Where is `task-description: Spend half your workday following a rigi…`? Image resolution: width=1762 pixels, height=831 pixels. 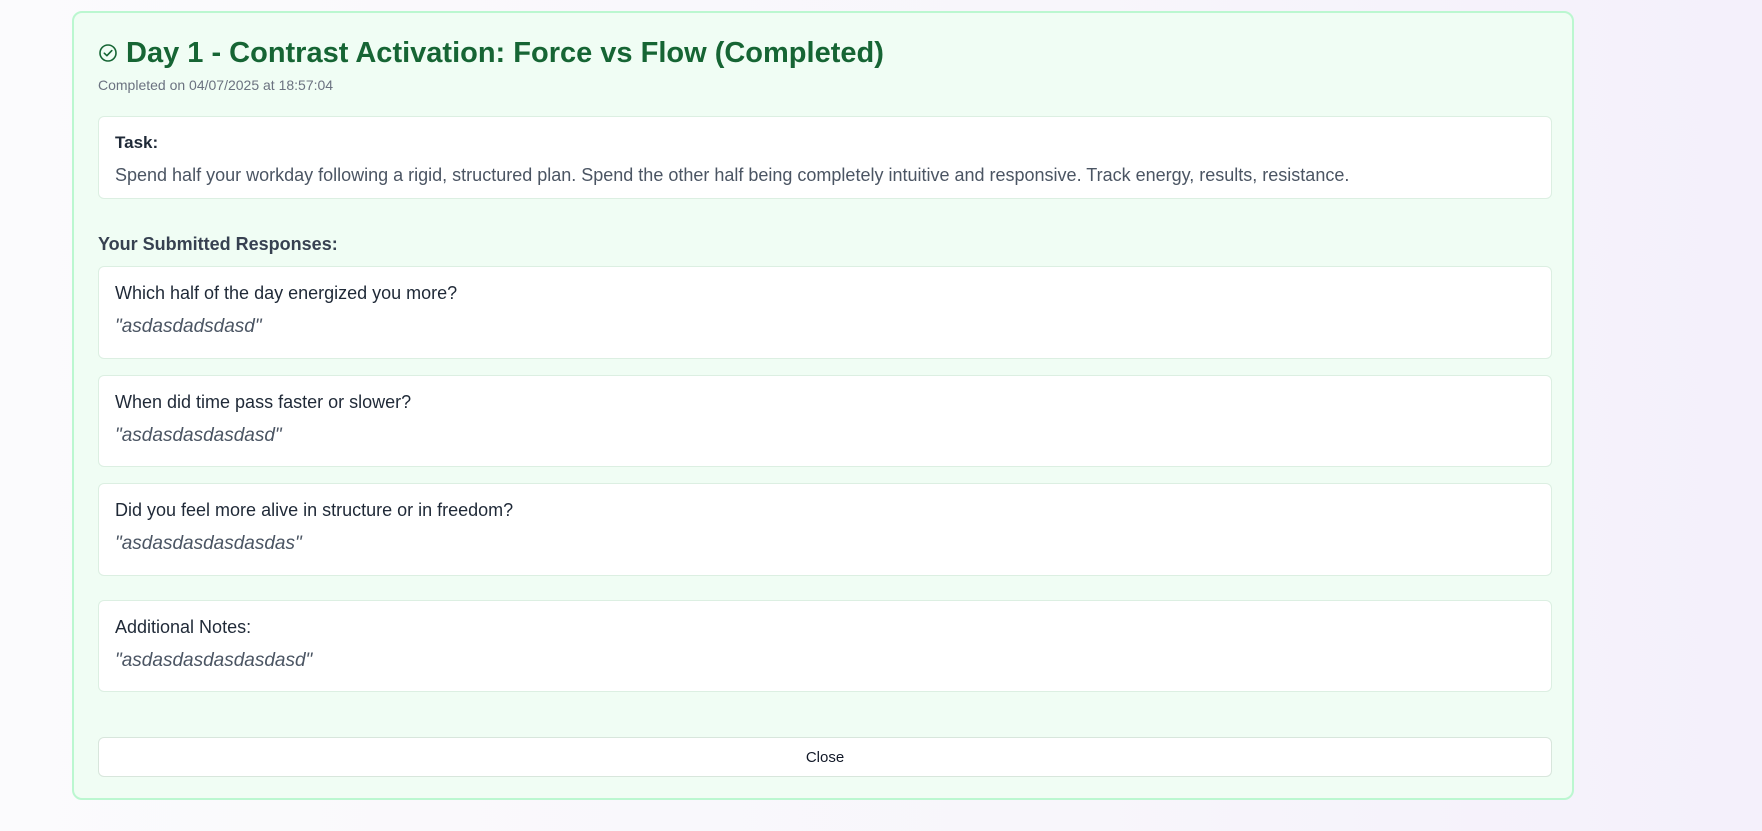 task-description: Spend half your workday following a rigi… is located at coordinates (732, 175).